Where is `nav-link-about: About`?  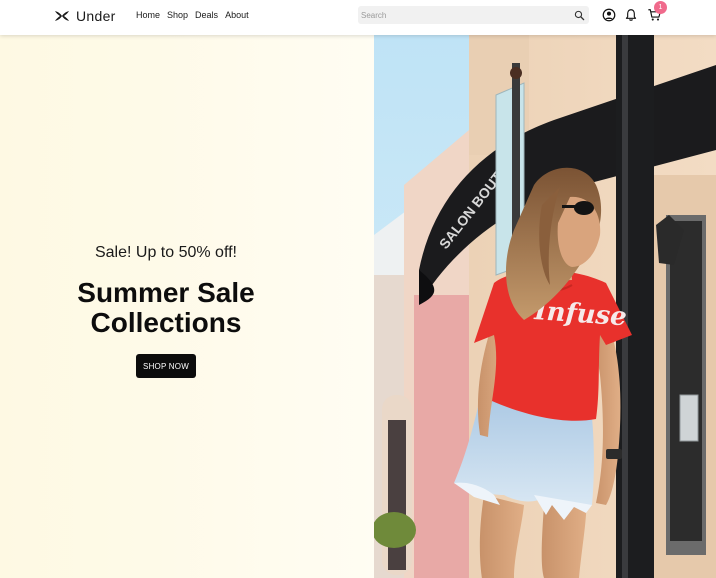 nav-link-about: About is located at coordinates (237, 15).